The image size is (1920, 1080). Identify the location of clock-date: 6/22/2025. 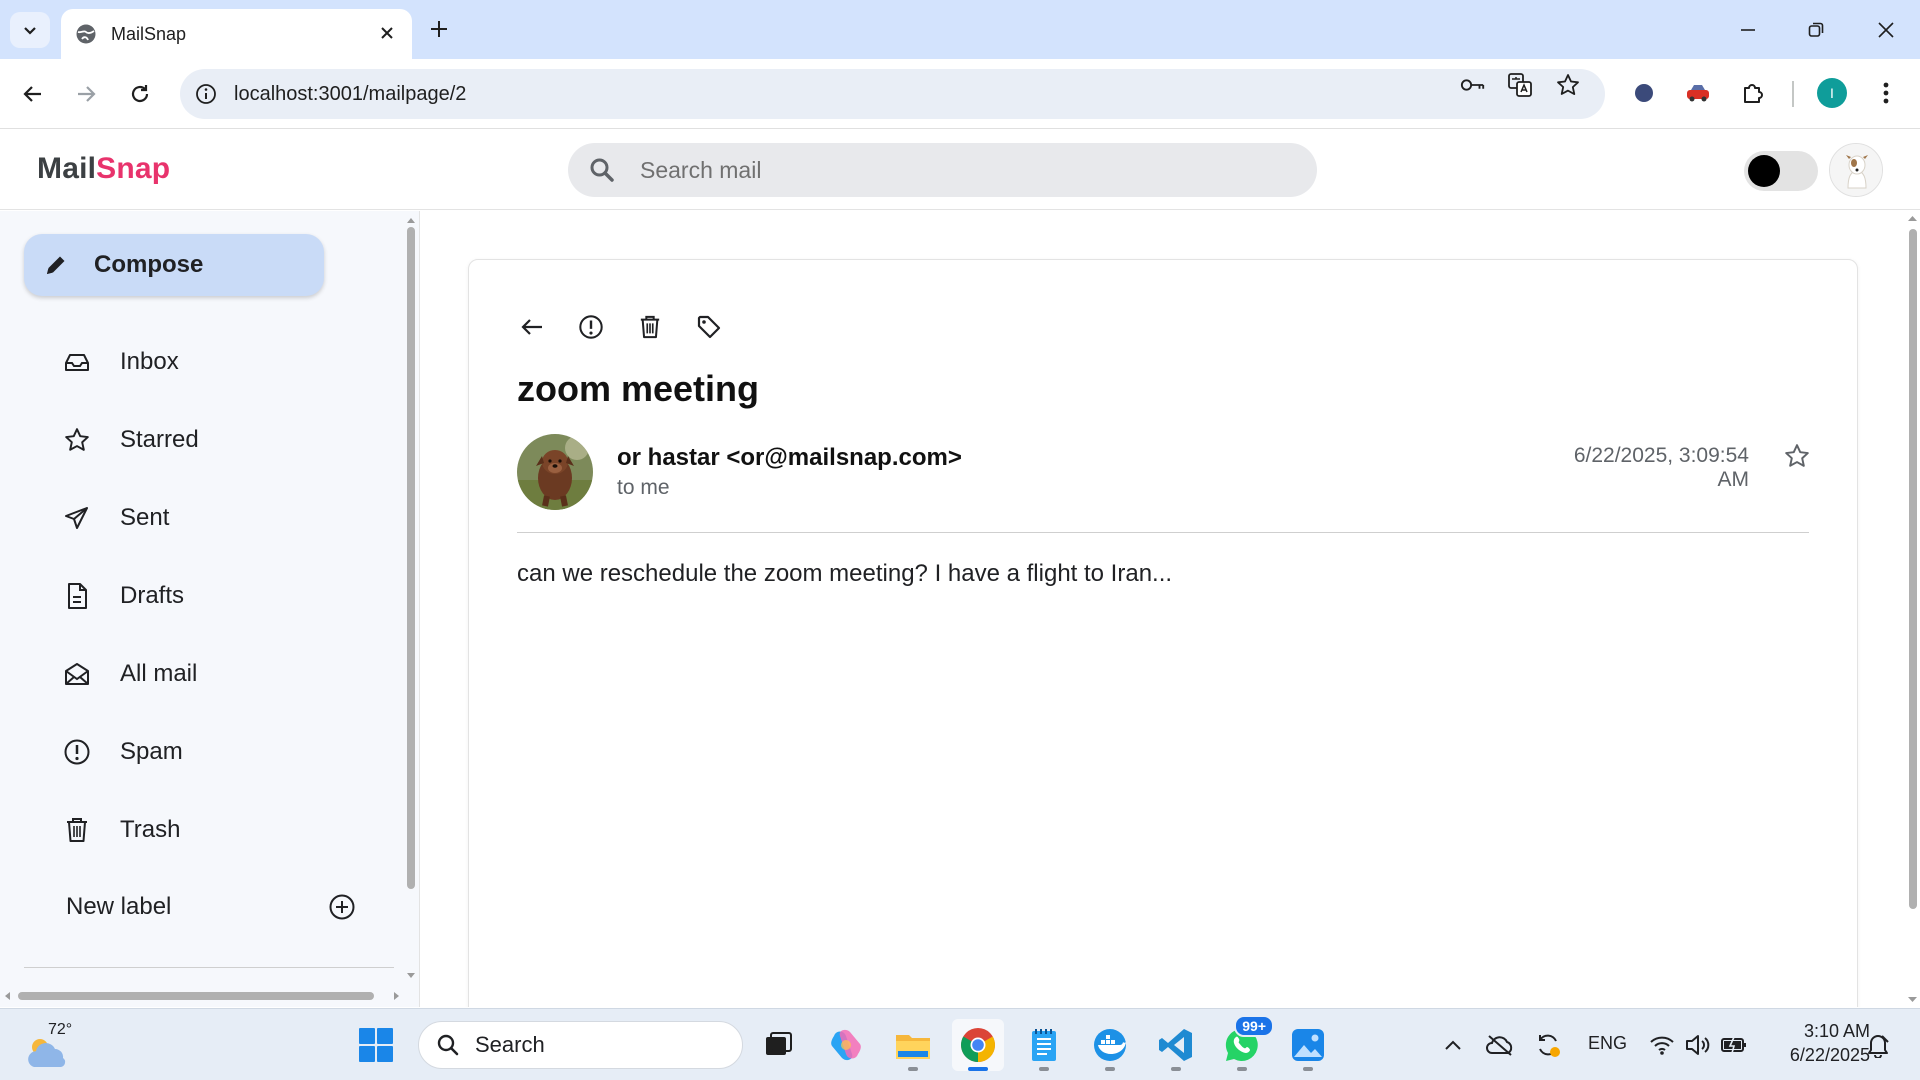
(1829, 1055).